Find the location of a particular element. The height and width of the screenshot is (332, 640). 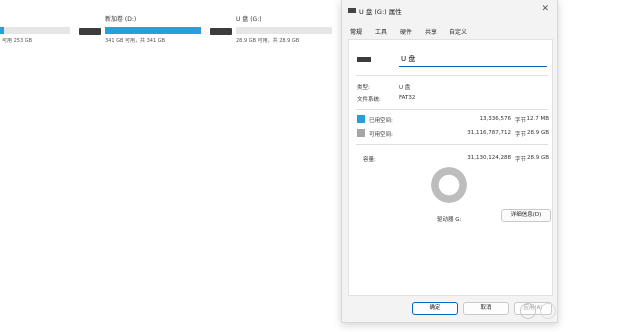

filesystem-label: 文件系统: is located at coordinates (369, 100).